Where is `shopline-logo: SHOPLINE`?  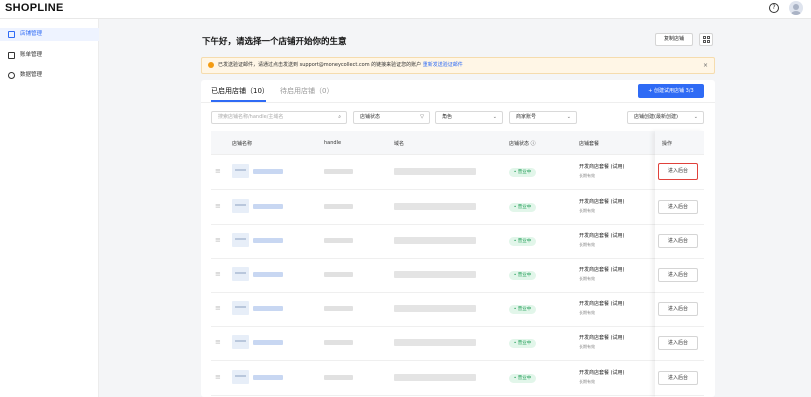 shopline-logo: SHOPLINE is located at coordinates (34, 8).